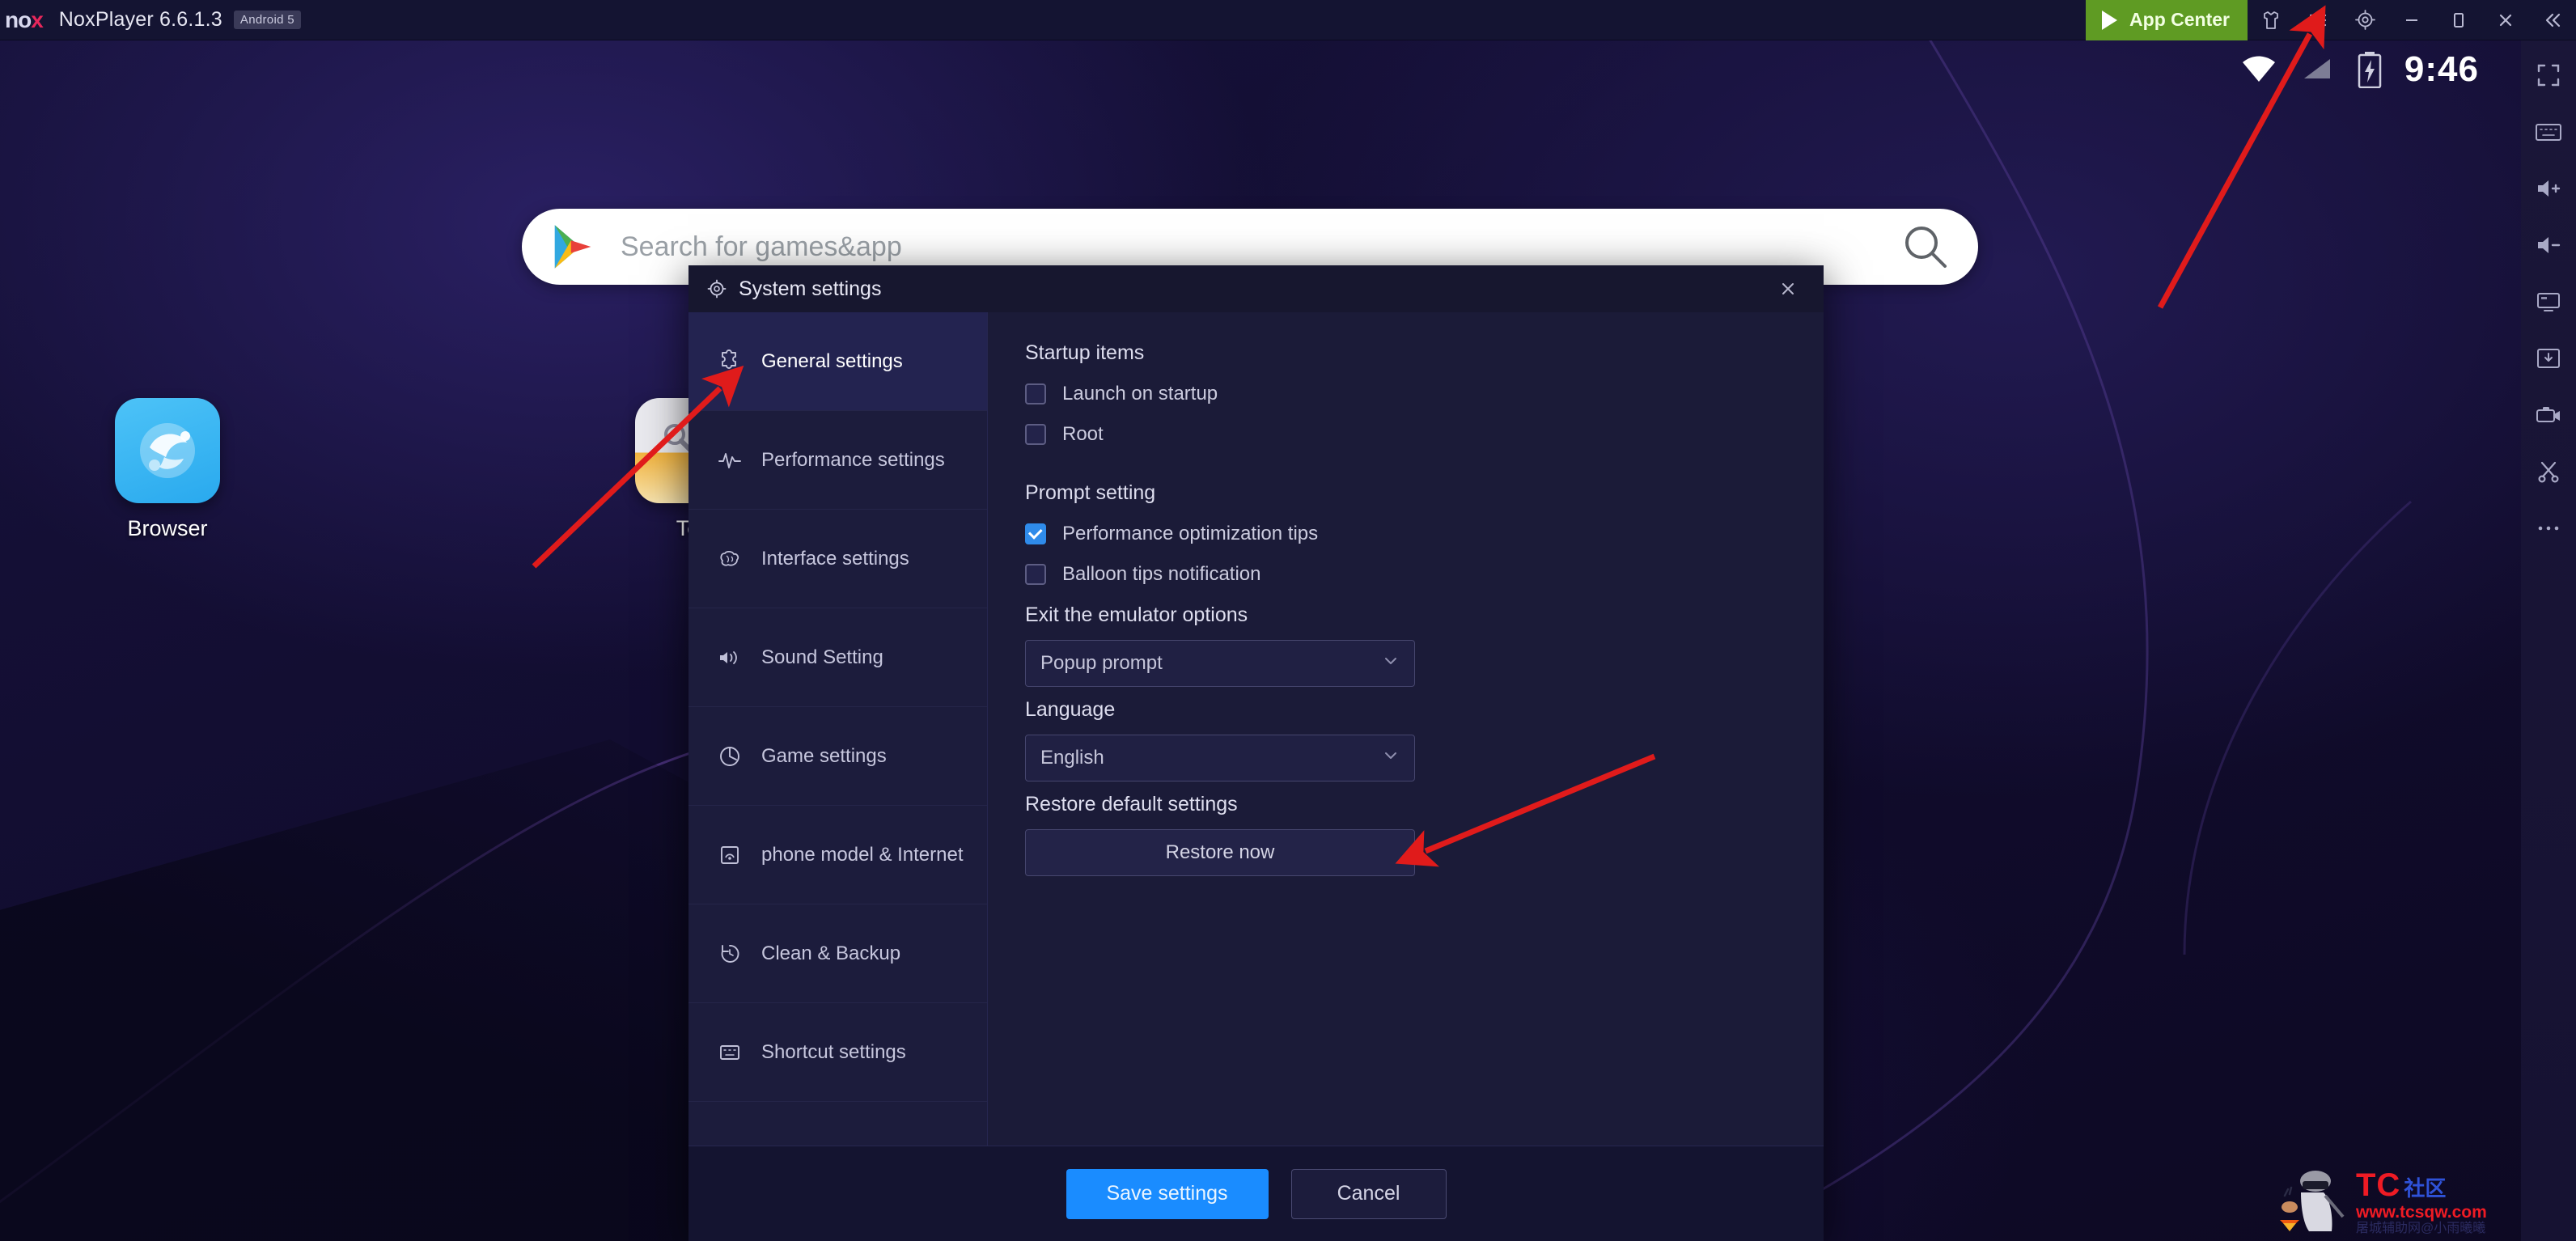 Image resolution: width=2576 pixels, height=1241 pixels. Describe the element at coordinates (730, 1052) in the screenshot. I see `keyboard-shortcut-icon` at that location.